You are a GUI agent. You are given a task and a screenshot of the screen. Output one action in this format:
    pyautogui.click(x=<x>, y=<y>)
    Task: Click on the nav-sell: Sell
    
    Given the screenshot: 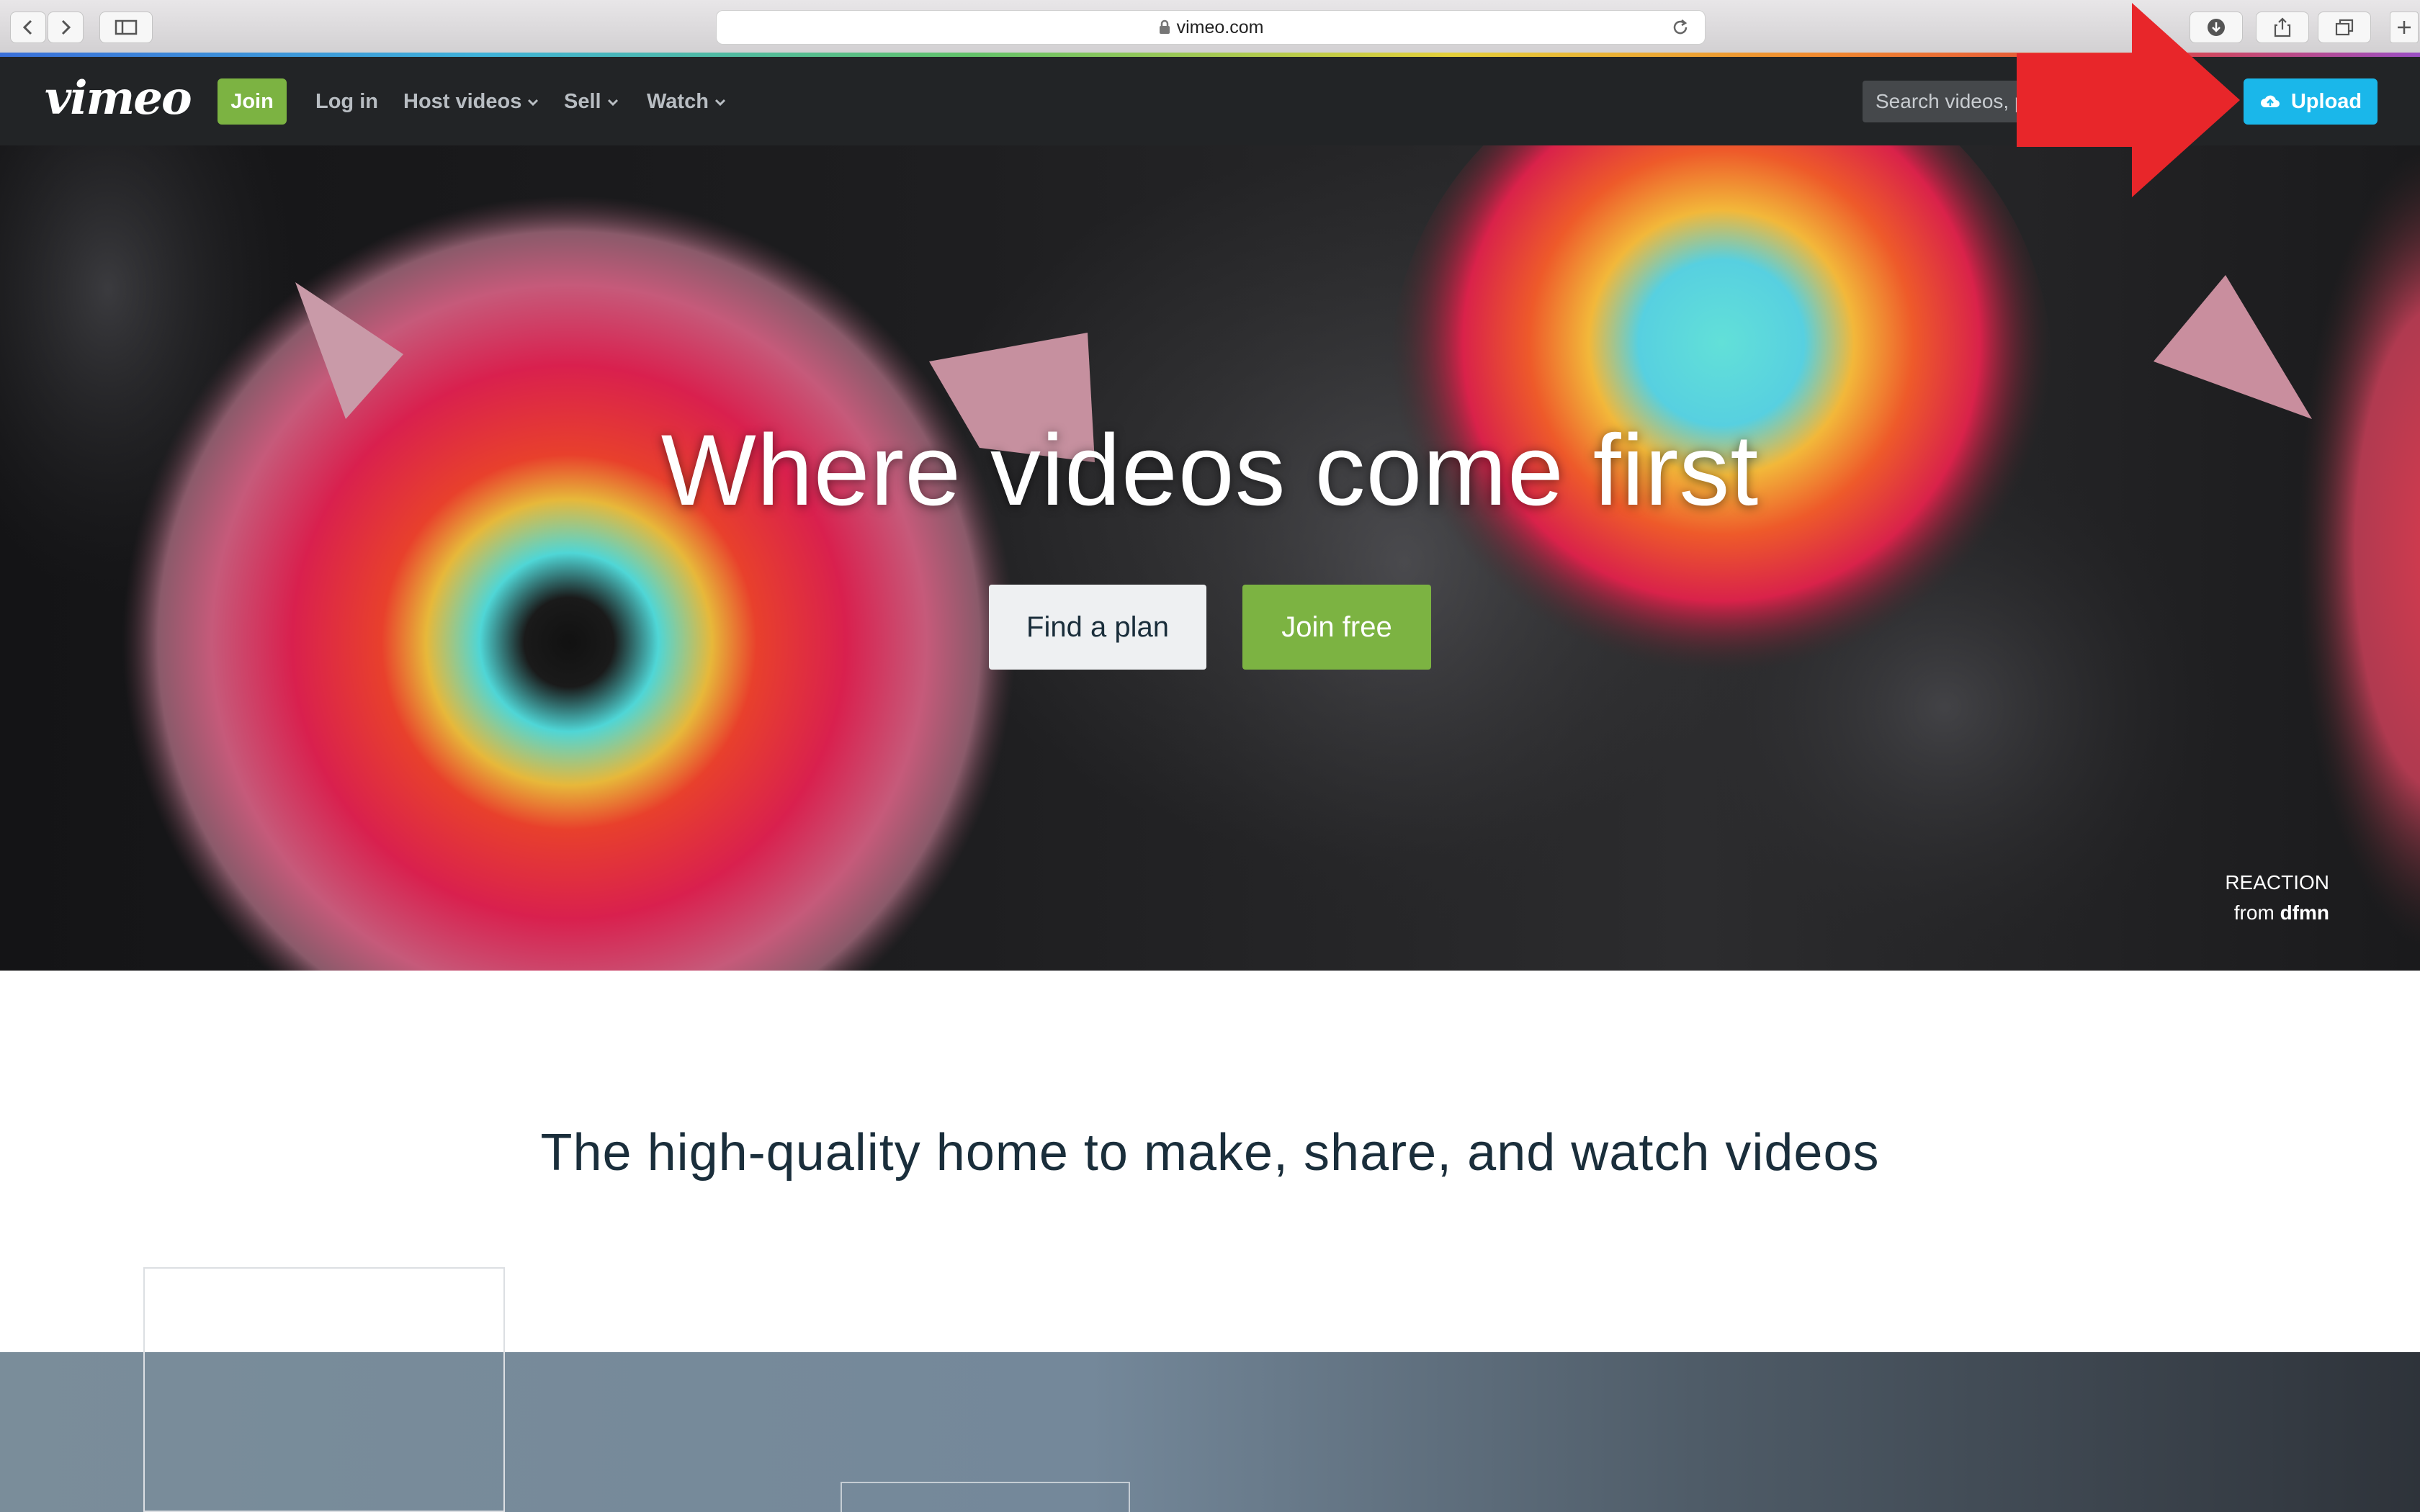 What is the action you would take?
    pyautogui.click(x=591, y=102)
    